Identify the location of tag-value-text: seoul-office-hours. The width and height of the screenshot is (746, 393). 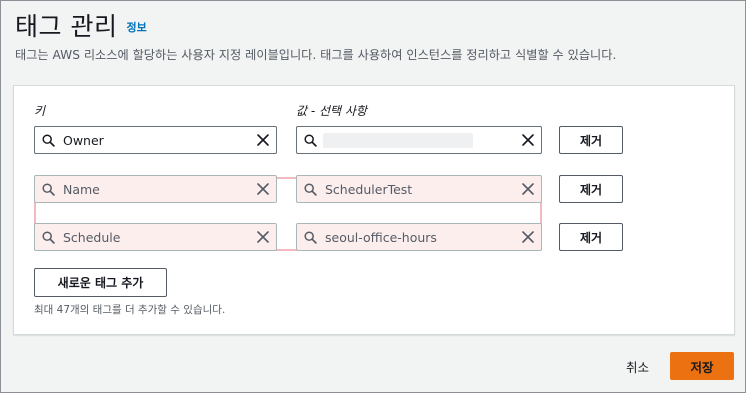
(381, 237).